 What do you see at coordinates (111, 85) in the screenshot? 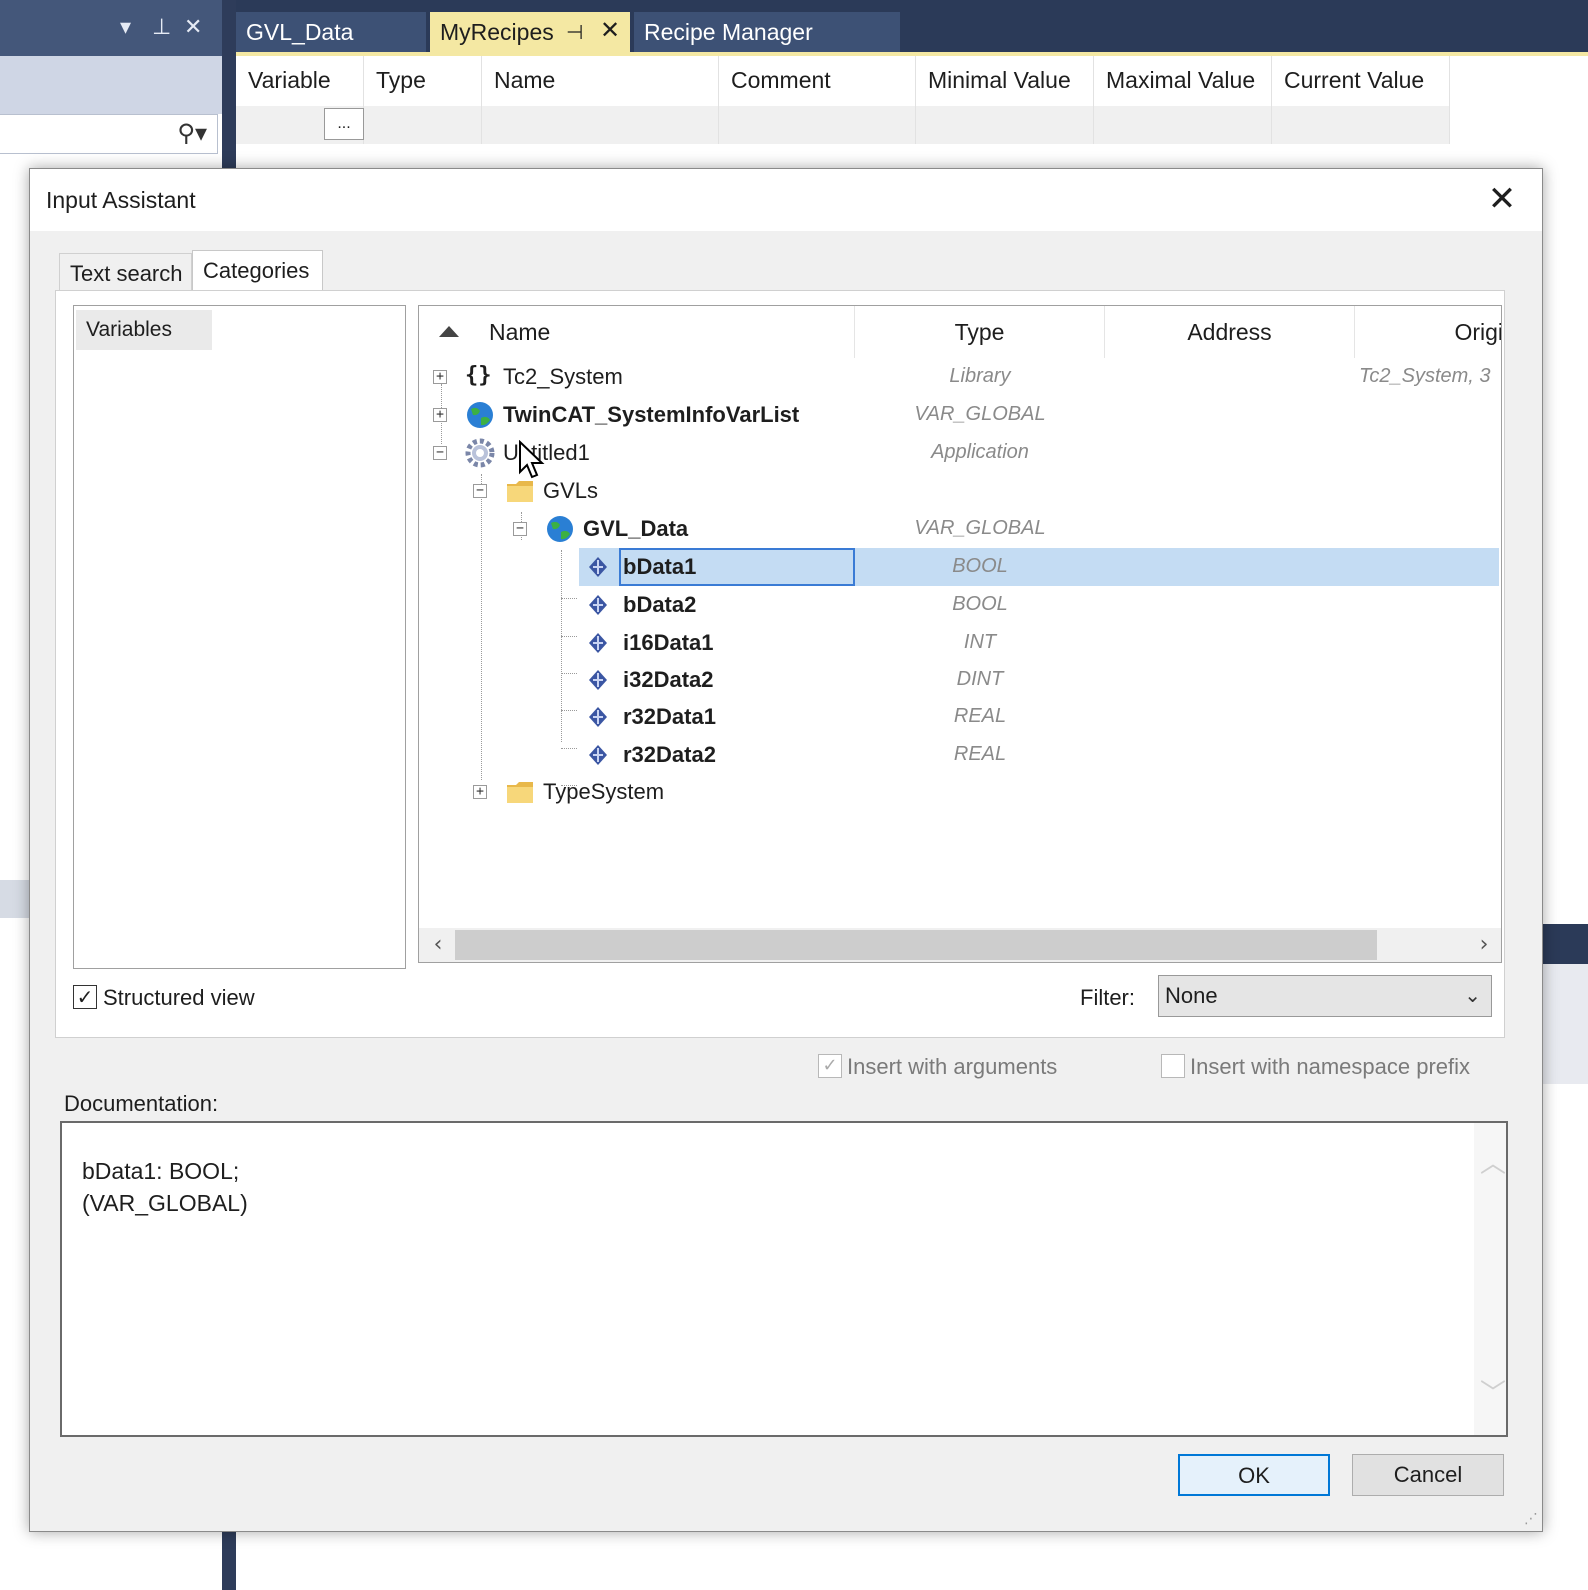
I see `panel-toolbar` at bounding box center [111, 85].